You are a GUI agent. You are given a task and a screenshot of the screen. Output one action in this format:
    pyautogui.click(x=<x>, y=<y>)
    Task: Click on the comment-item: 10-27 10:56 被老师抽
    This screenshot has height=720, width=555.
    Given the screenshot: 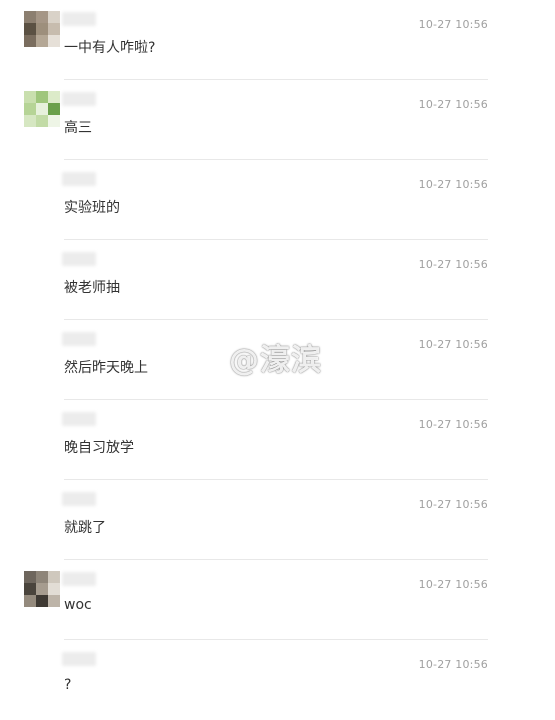 What is the action you would take?
    pyautogui.click(x=277, y=280)
    